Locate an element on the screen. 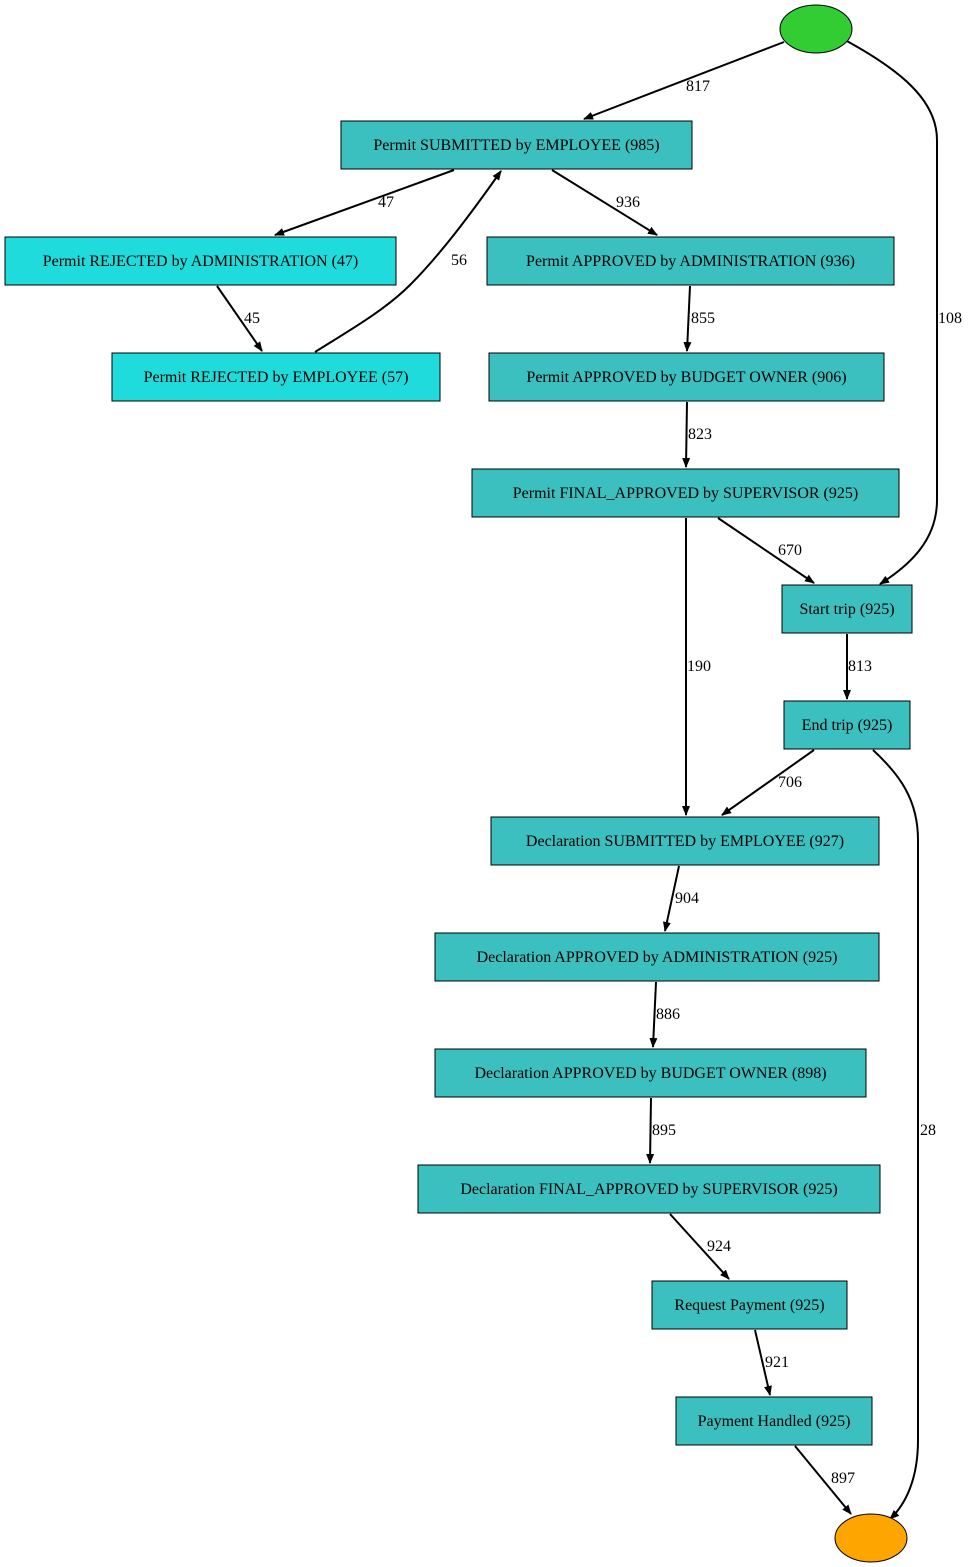 This screenshot has width=970, height=1567. activity-node-n5: Permit APPROVED by BUDGET OWNER (906) is located at coordinates (686, 377).